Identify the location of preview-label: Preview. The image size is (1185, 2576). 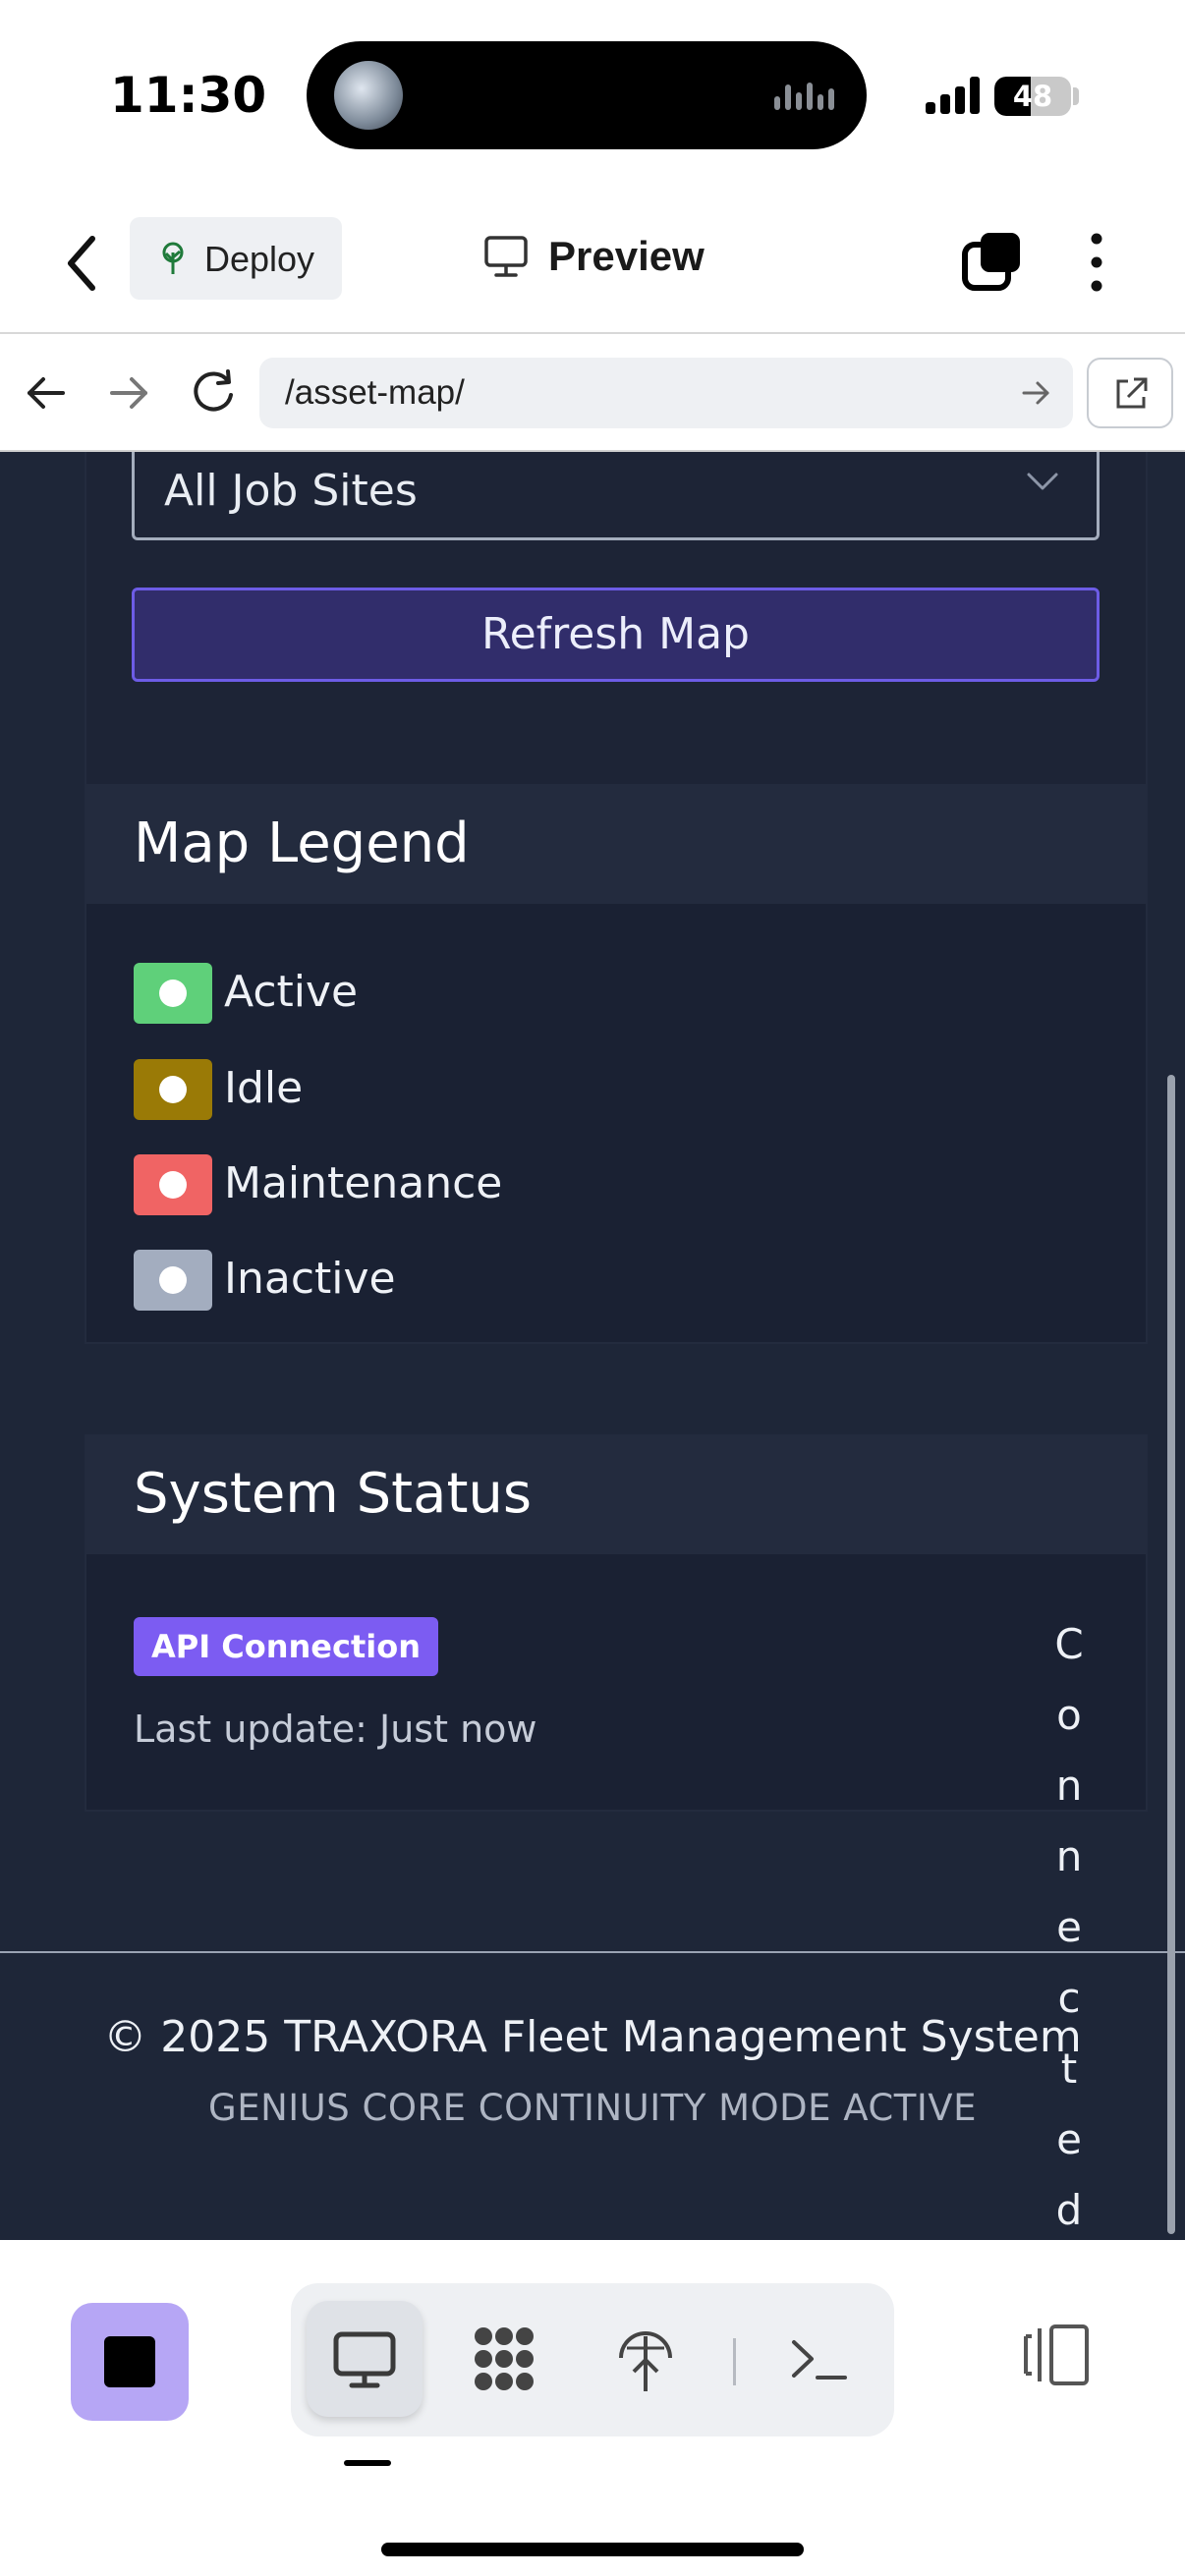
(627, 256).